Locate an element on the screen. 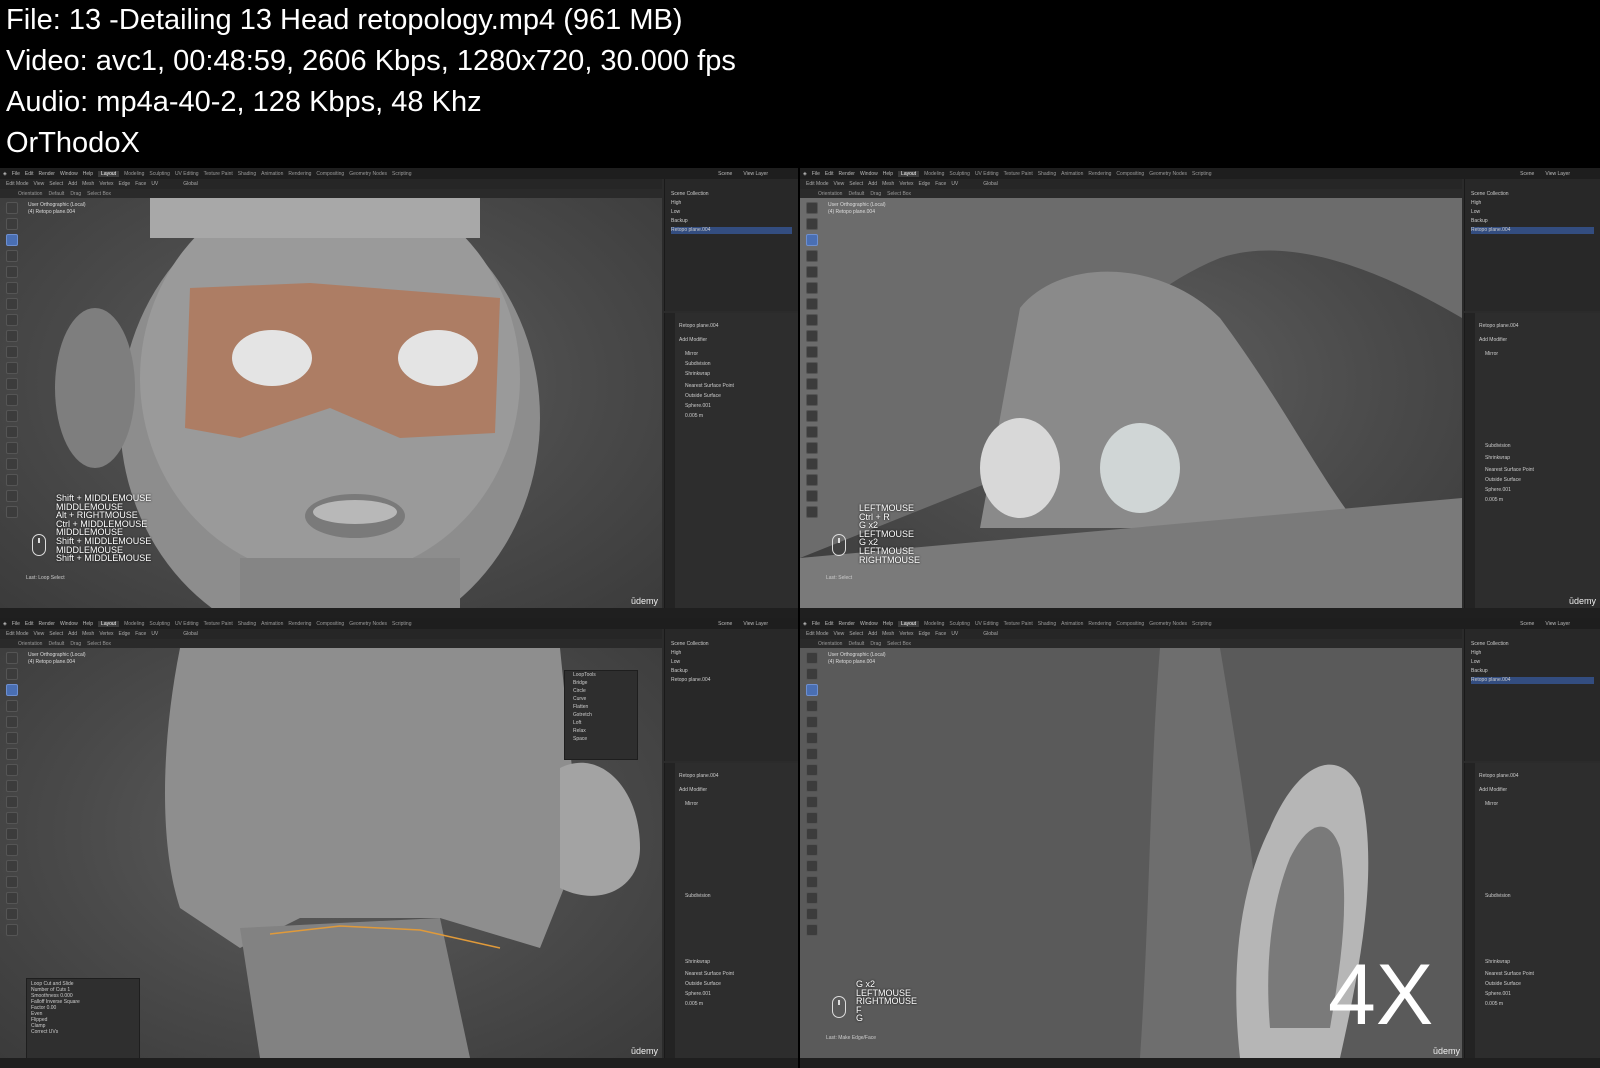  tab-modeling: Modeling is located at coordinates (934, 174).